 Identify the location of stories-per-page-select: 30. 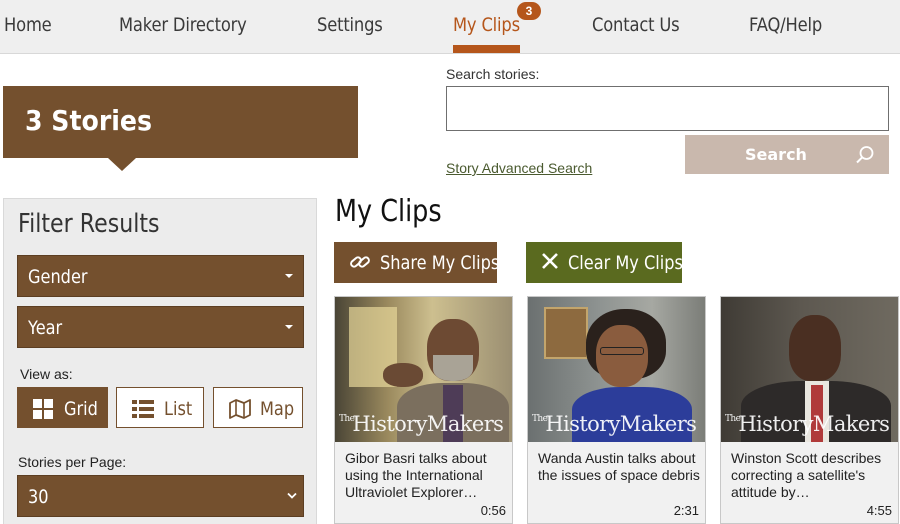
(160, 496).